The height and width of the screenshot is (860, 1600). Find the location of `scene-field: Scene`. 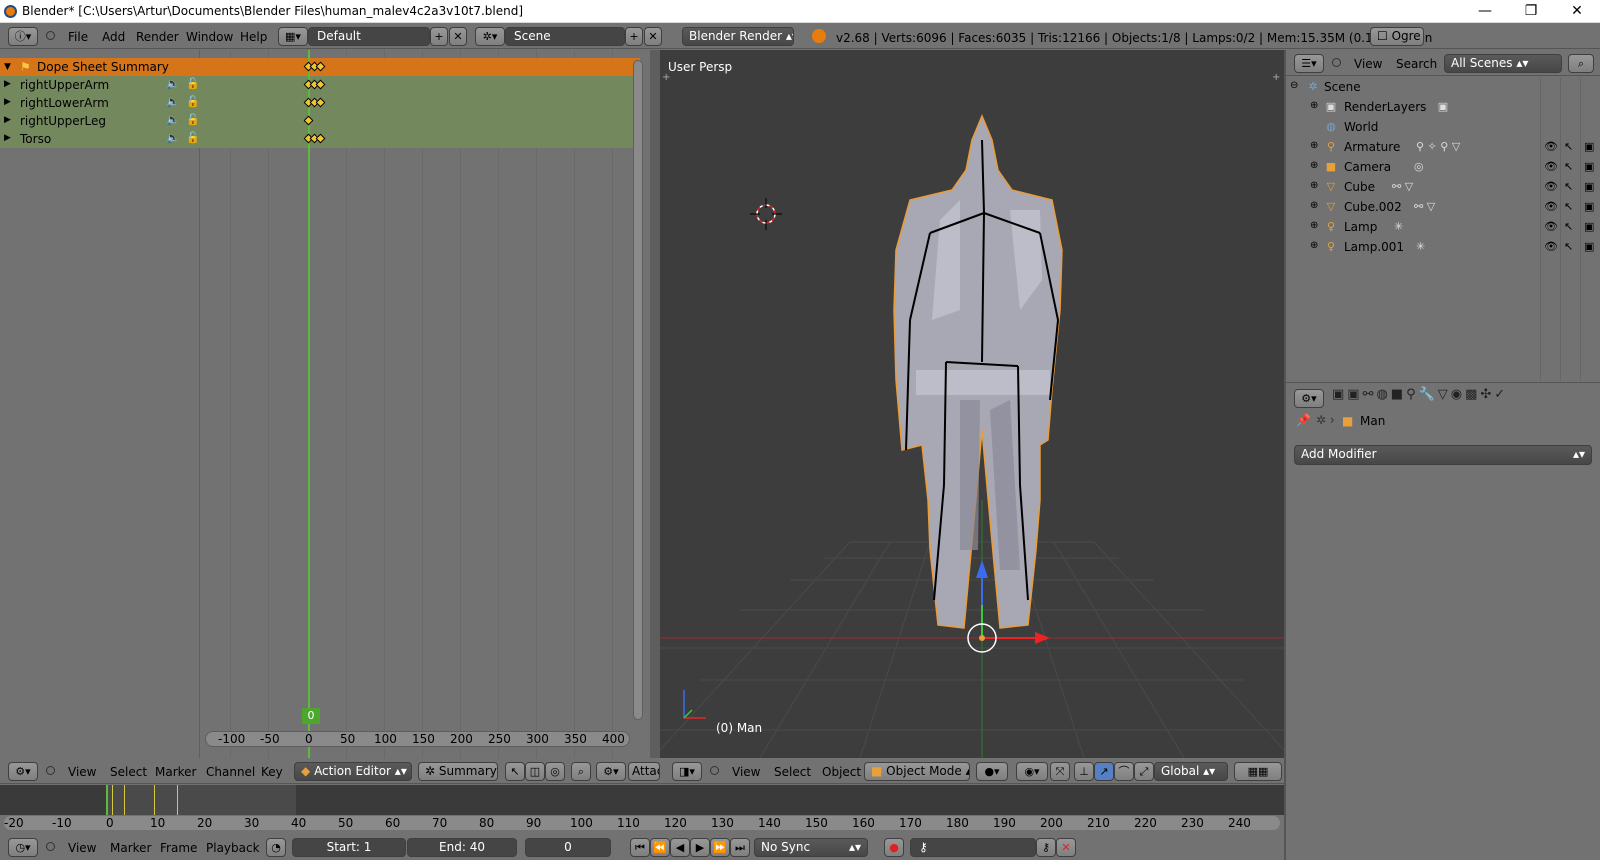

scene-field: Scene is located at coordinates (565, 36).